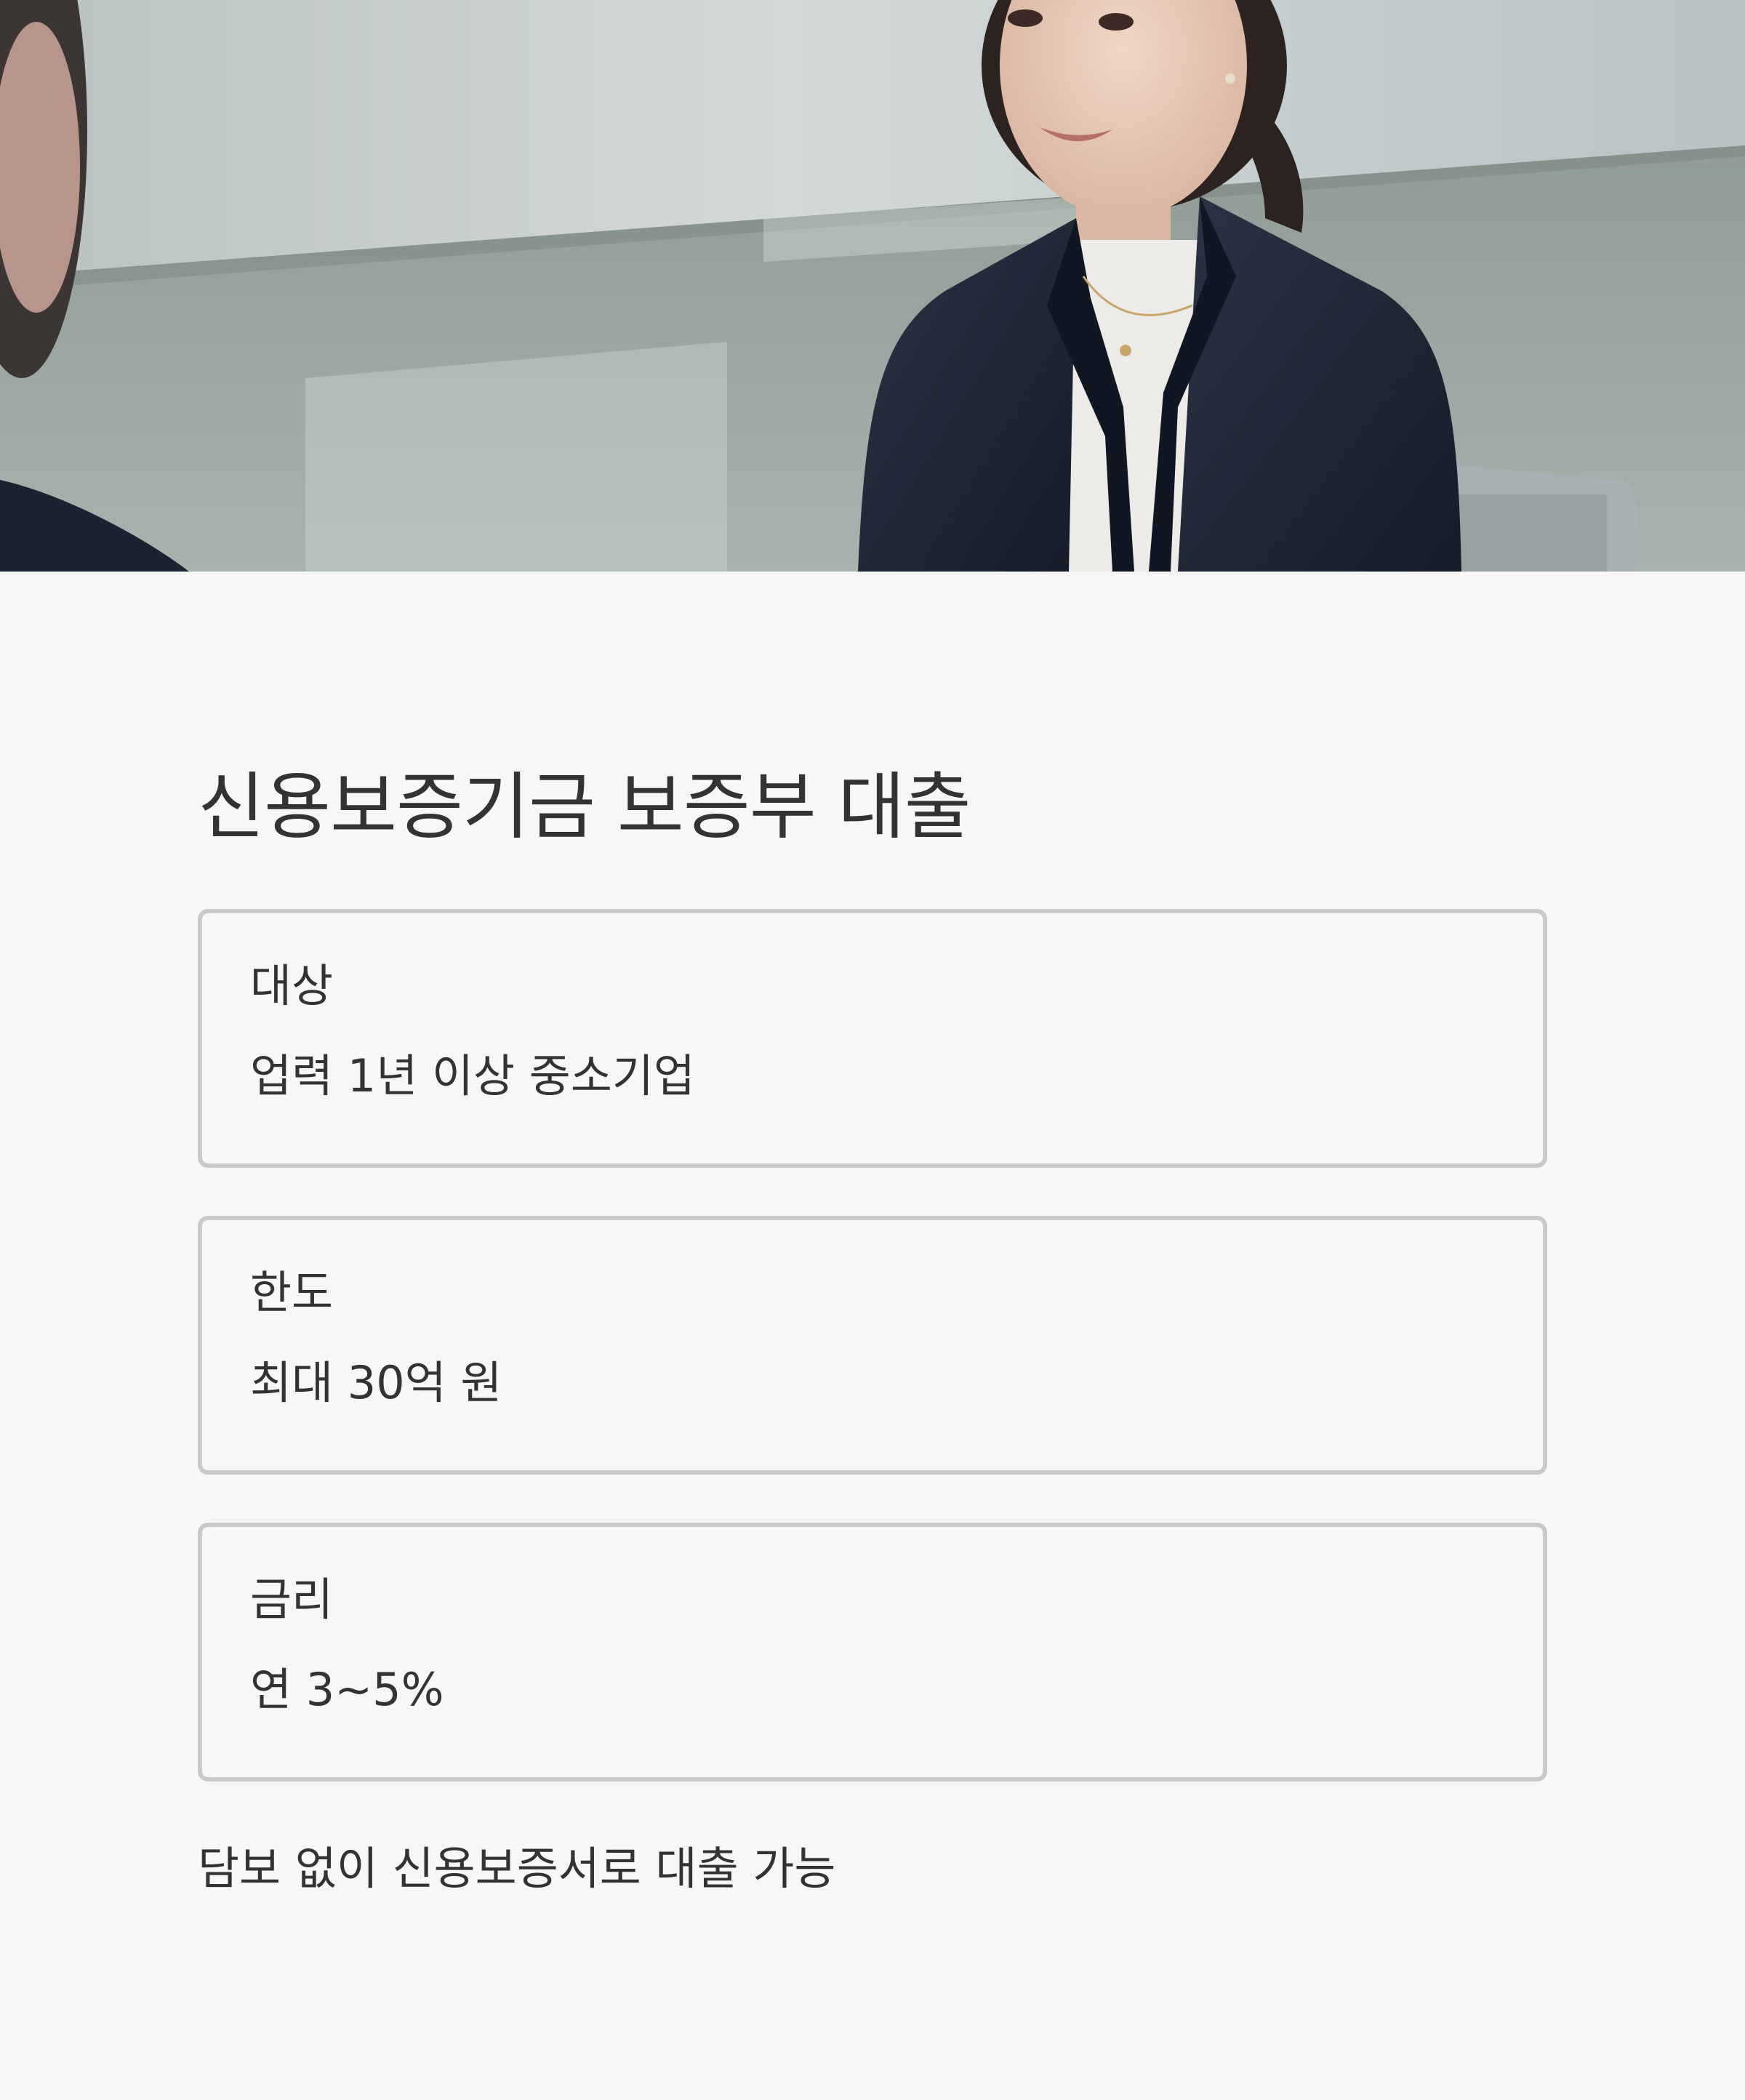 This screenshot has width=1745, height=2100. What do you see at coordinates (517, 1868) in the screenshot?
I see `footnote-text: 담보 없이 신용보증서로 대출 가능` at bounding box center [517, 1868].